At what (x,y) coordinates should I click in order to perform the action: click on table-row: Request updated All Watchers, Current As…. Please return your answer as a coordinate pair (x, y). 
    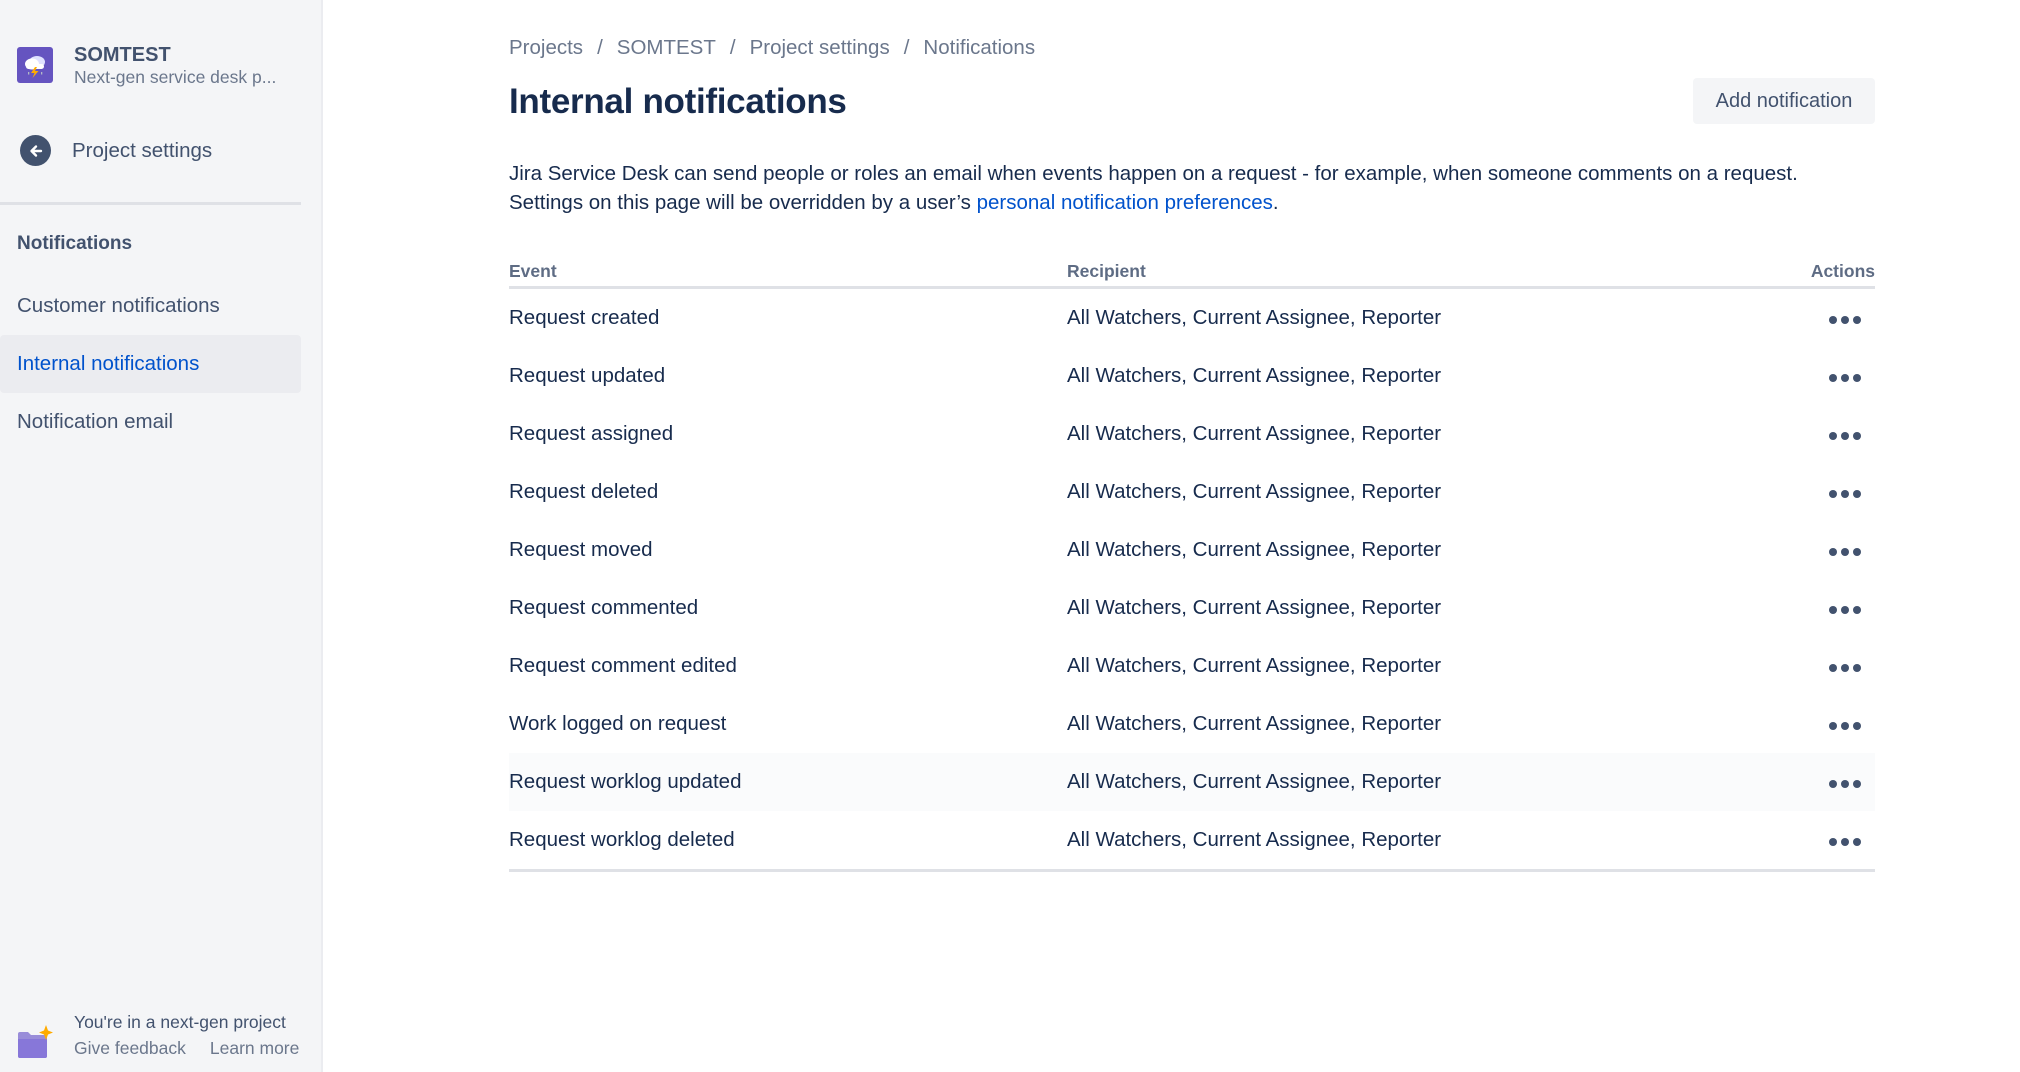
    Looking at the image, I should click on (1192, 376).